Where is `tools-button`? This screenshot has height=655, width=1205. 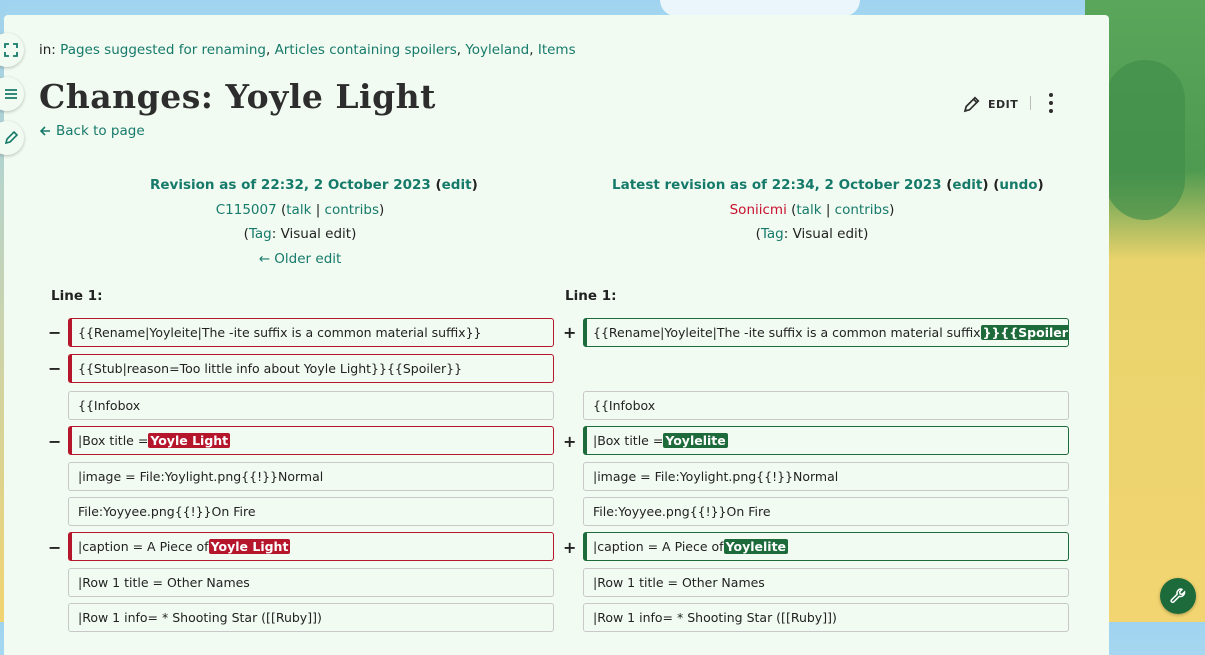 tools-button is located at coordinates (1178, 596).